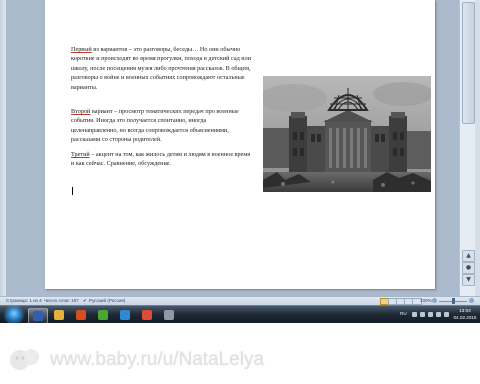 Image resolution: width=480 pixels, height=384 pixels. Describe the element at coordinates (414, 314) in the screenshot. I see `tray-arrow-icon` at that location.